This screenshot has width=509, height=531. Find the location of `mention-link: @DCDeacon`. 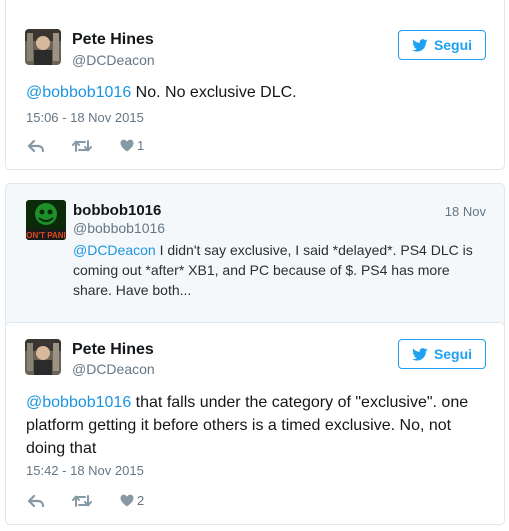

mention-link: @DCDeacon is located at coordinates (114, 250).